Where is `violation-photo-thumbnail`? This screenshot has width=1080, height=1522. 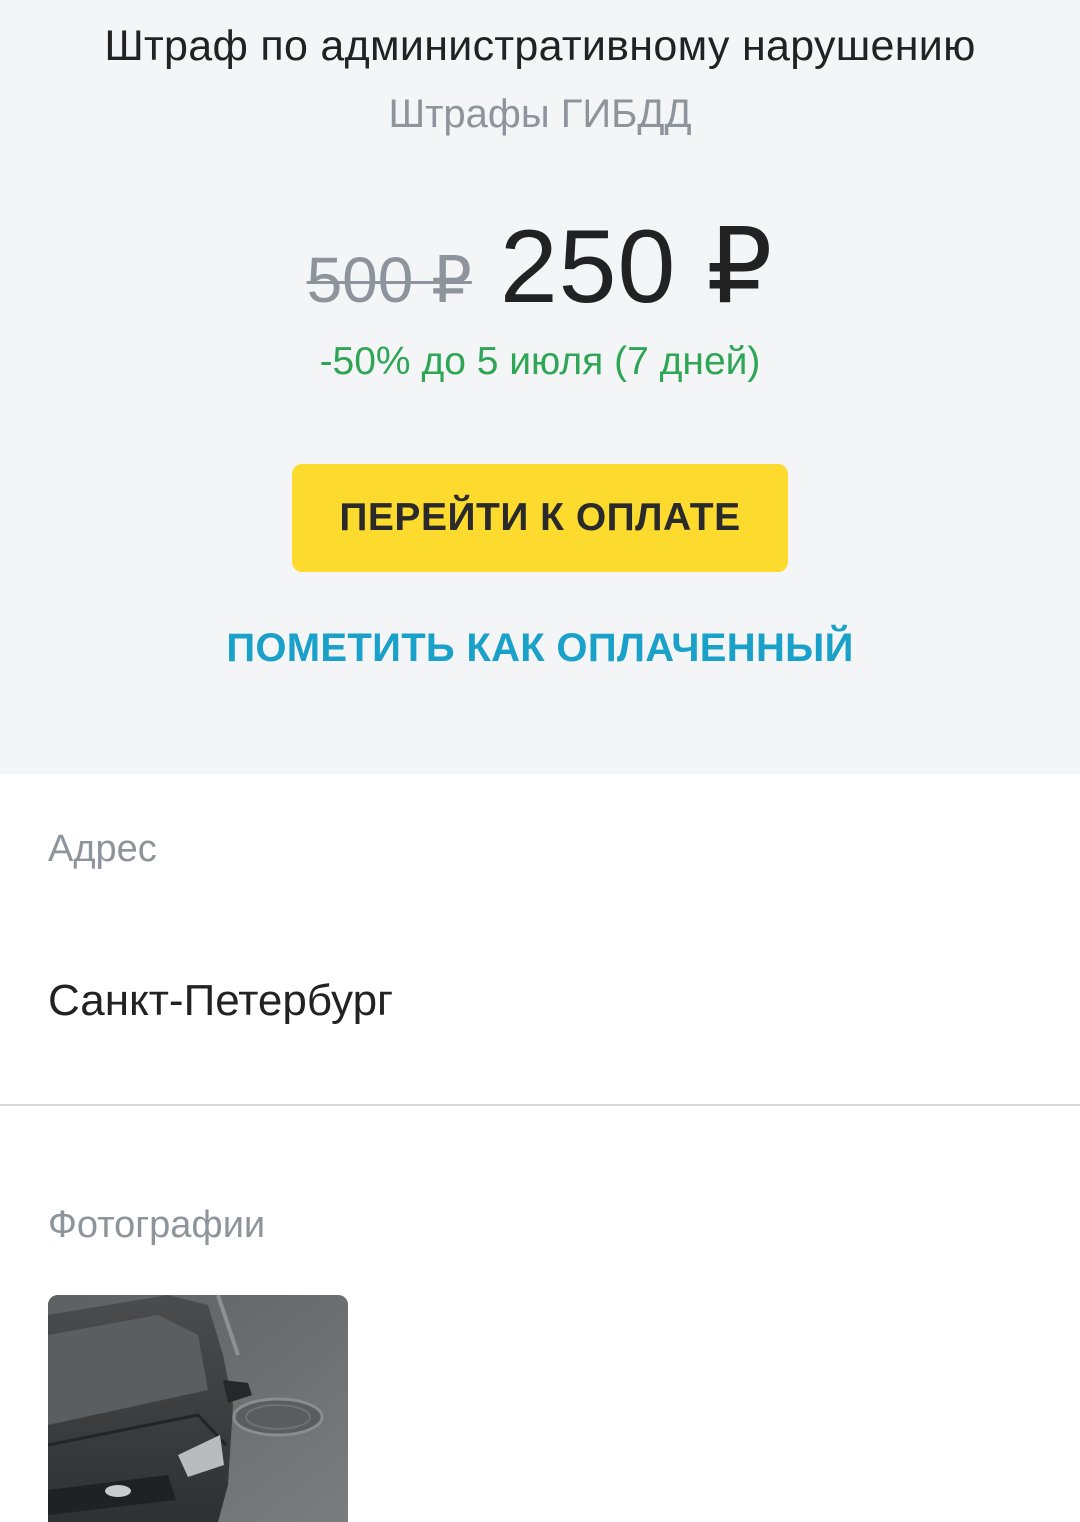
violation-photo-thumbnail is located at coordinates (198, 1408).